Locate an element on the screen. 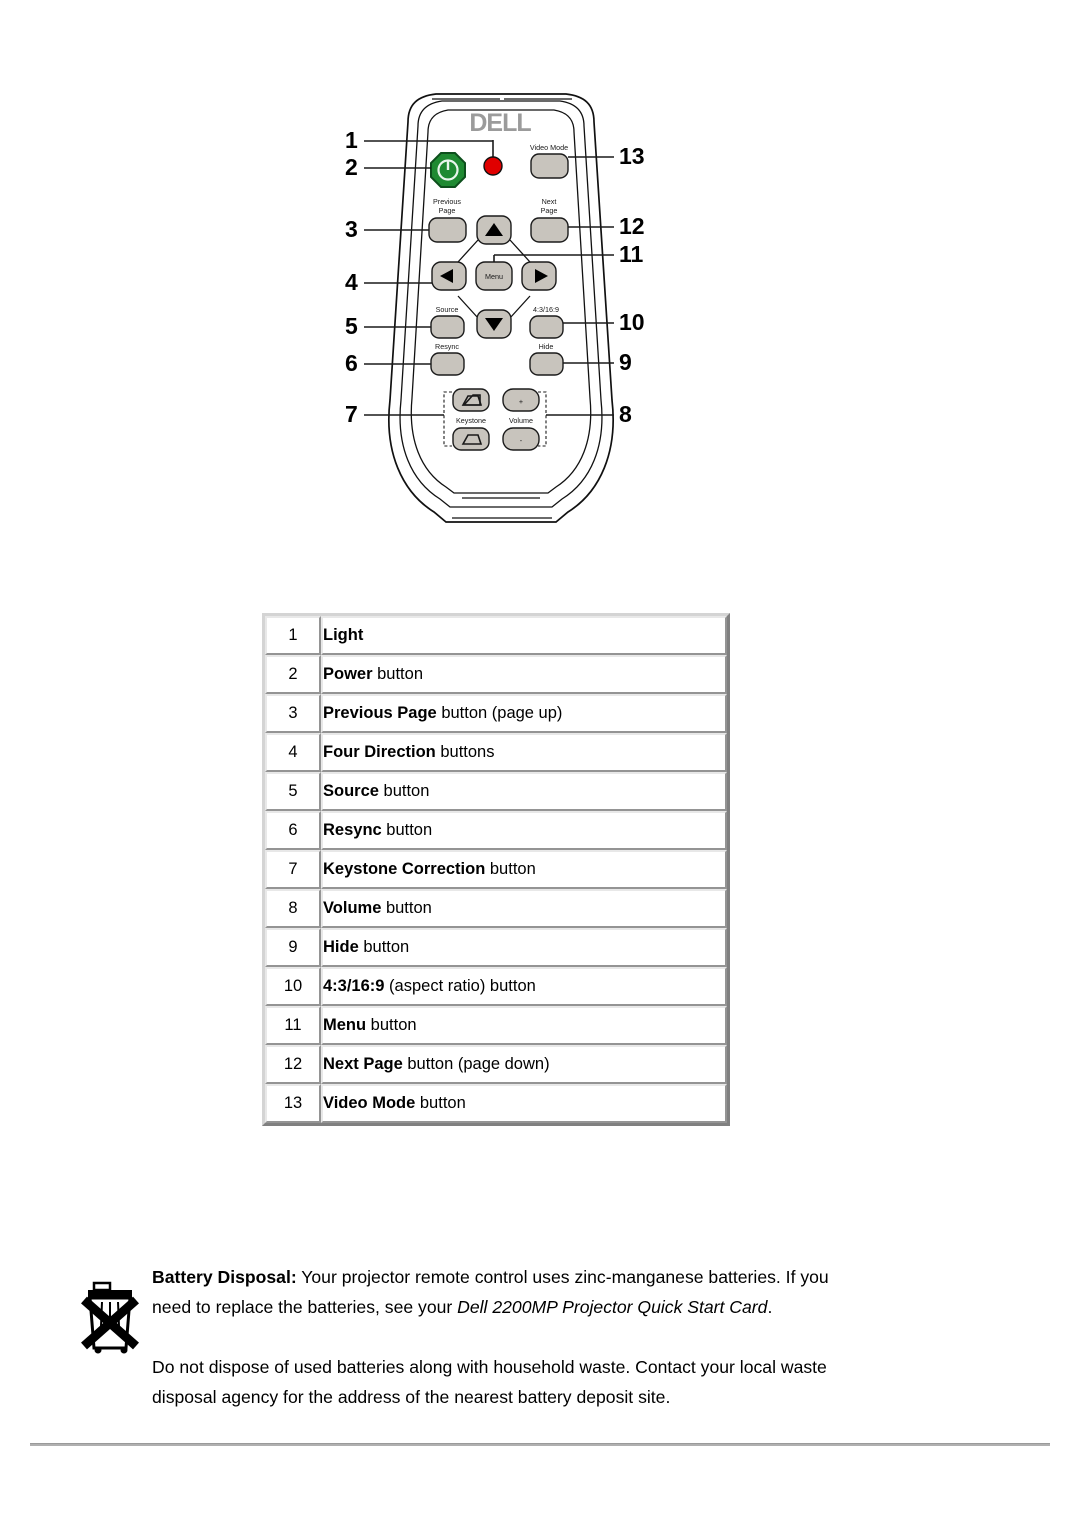 This screenshot has width=1080, height=1528. volume-up-button: + is located at coordinates (521, 400).